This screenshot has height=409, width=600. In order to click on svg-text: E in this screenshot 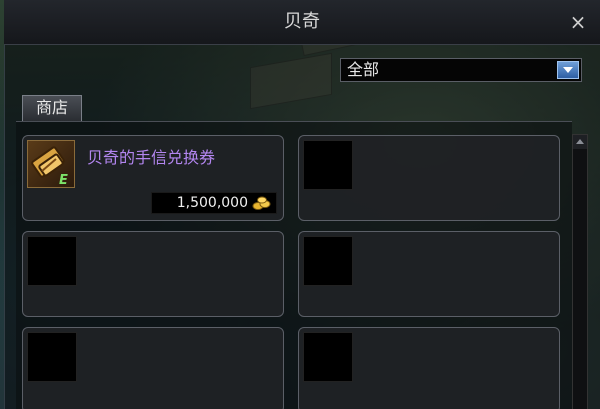, I will do `click(63, 180)`.